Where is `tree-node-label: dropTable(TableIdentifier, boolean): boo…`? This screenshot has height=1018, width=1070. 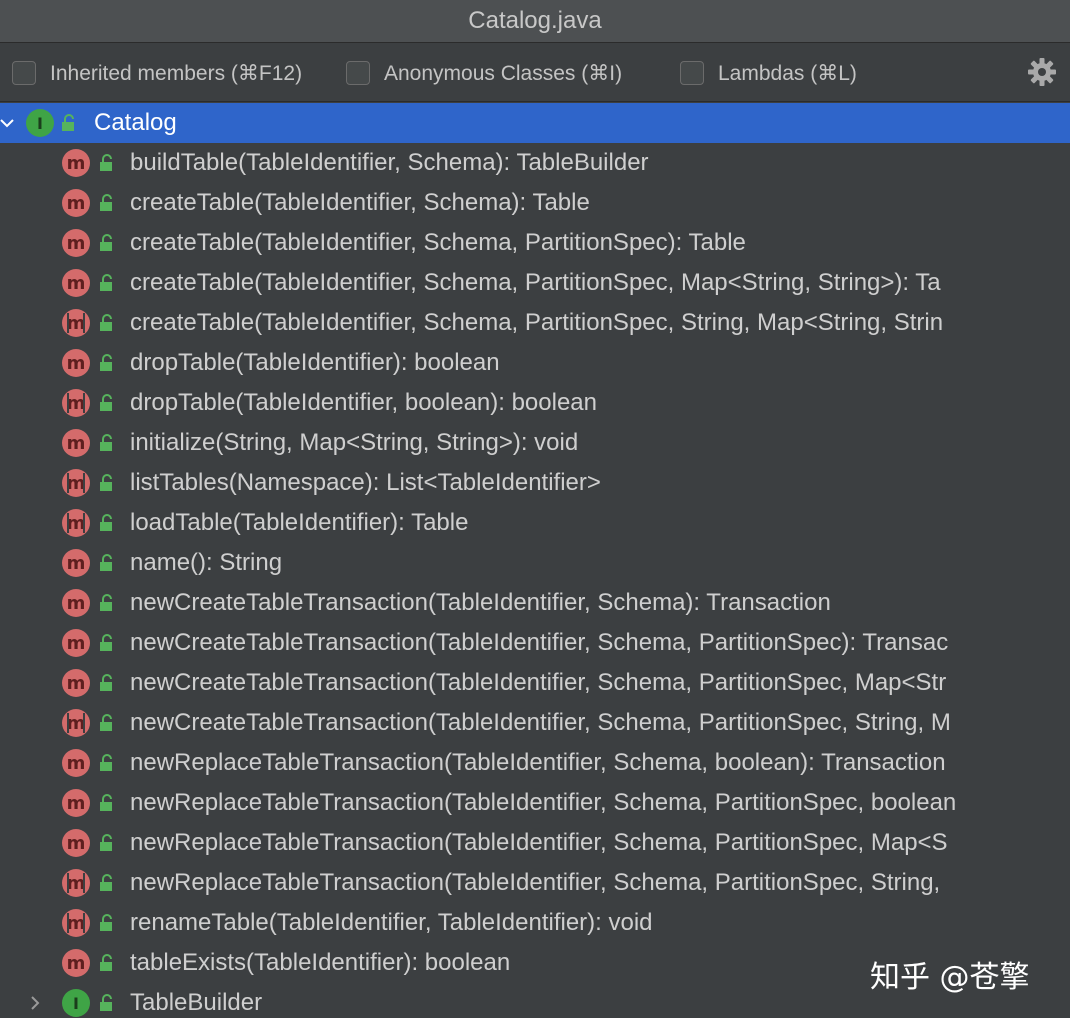 tree-node-label: dropTable(TableIdentifier, boolean): boo… is located at coordinates (364, 402).